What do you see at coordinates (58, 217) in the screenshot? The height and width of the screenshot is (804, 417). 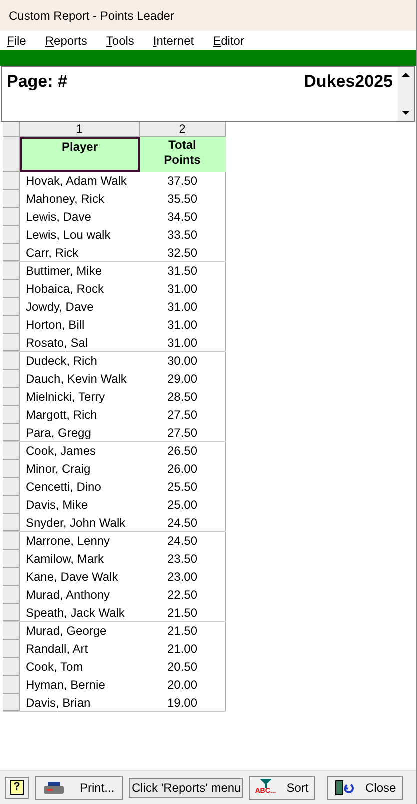 I see `table-cell-text: Lewis, Dave` at bounding box center [58, 217].